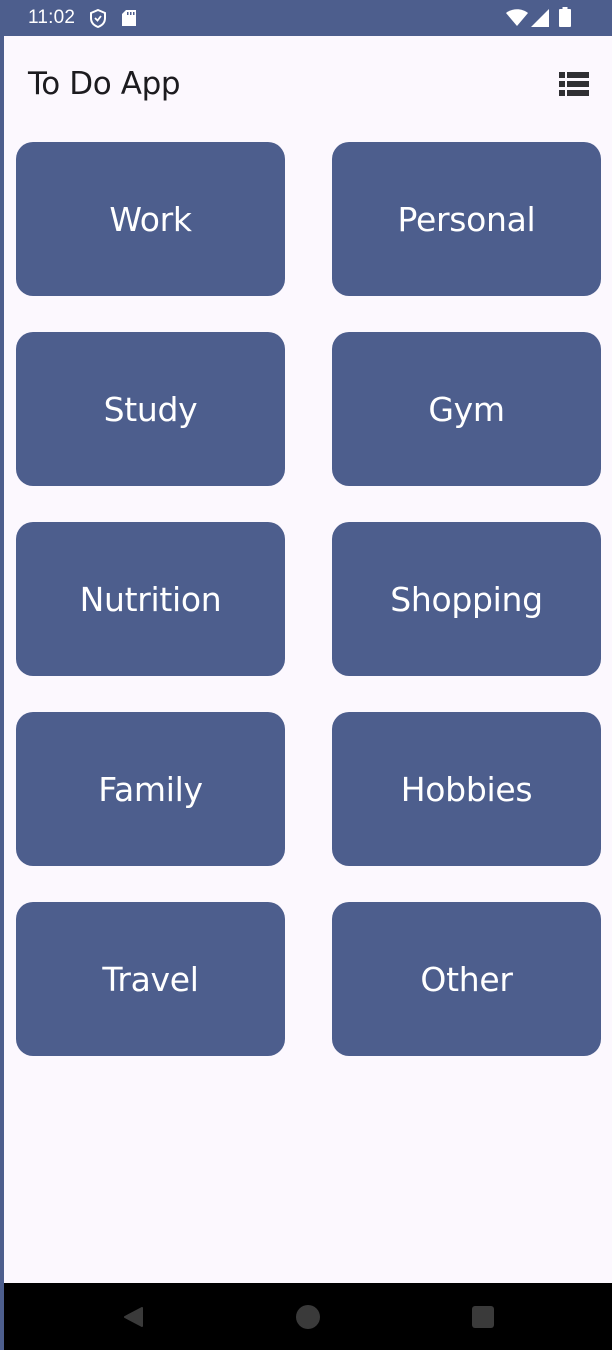 The height and width of the screenshot is (1350, 612). I want to click on navigation-bar, so click(308, 1316).